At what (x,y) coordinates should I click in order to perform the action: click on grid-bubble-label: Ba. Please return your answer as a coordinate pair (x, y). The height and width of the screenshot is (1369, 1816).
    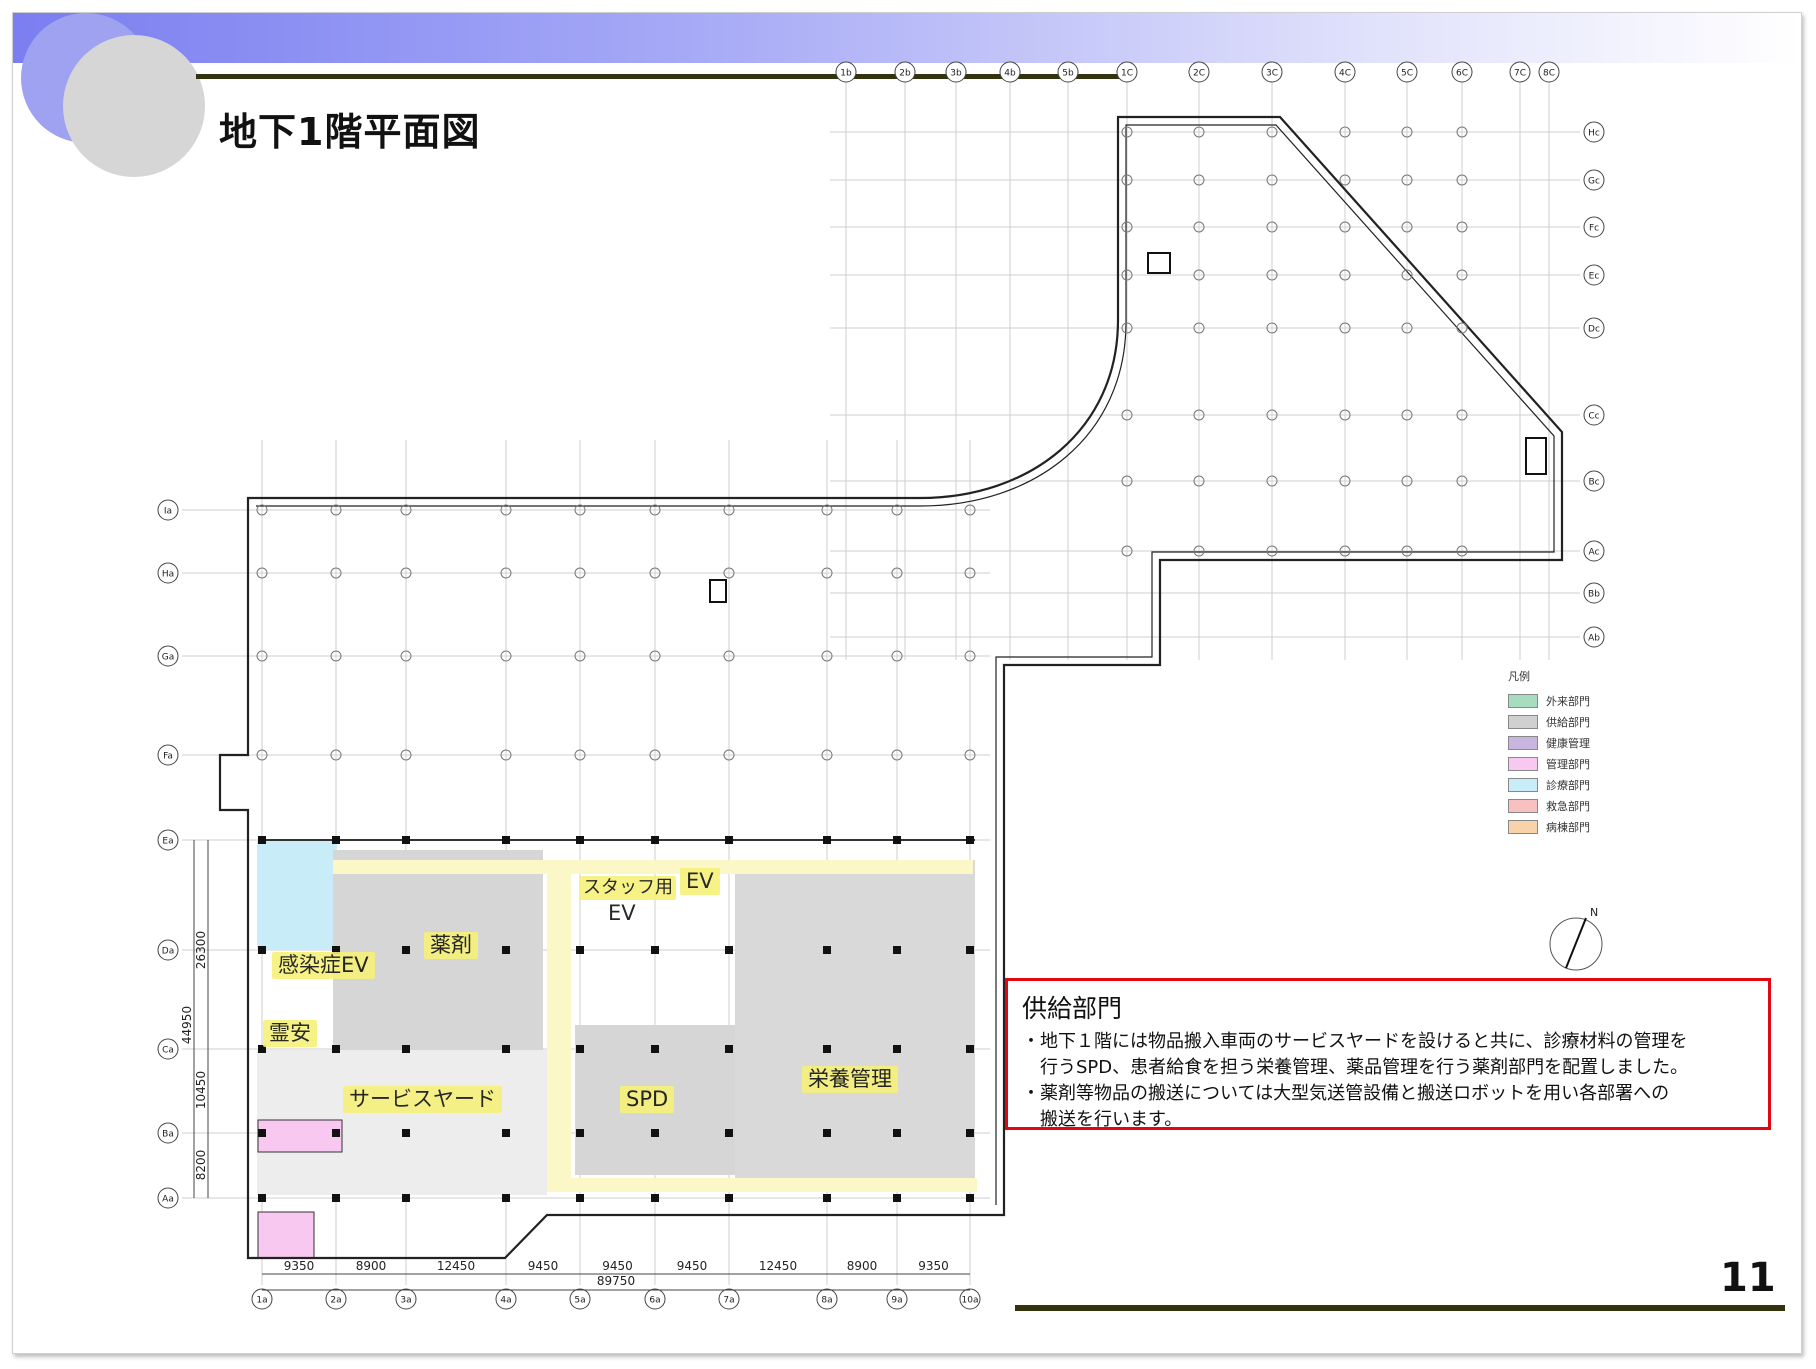
    Looking at the image, I should click on (168, 1135).